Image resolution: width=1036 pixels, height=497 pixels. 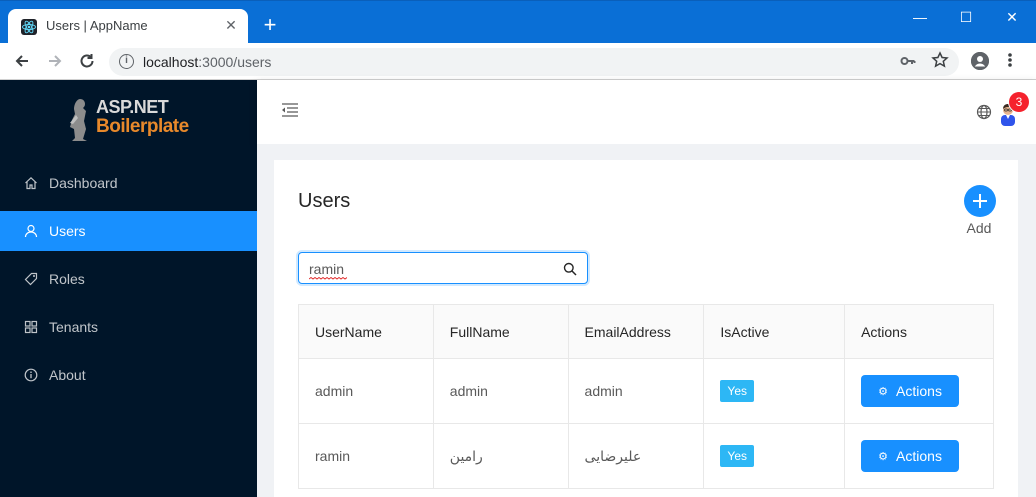 I want to click on logo-text-aspnet: ASP.NET, so click(x=132, y=107).